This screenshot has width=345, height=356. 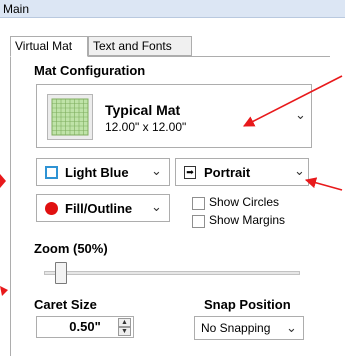 What do you see at coordinates (247, 304) in the screenshot?
I see `snap-position-label: Snap Position` at bounding box center [247, 304].